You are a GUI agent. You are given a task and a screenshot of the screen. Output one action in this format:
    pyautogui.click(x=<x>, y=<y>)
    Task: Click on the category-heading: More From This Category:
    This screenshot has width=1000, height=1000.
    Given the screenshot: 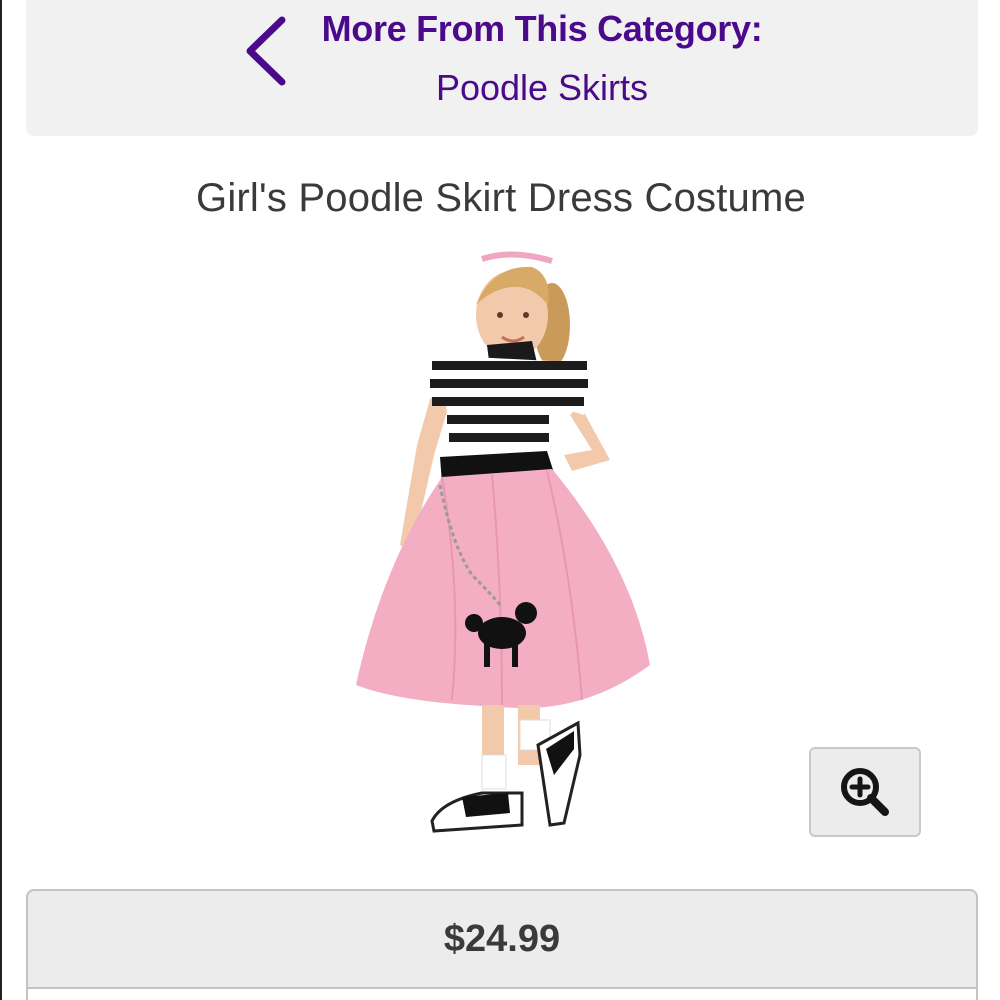 What is the action you would take?
    pyautogui.click(x=542, y=28)
    